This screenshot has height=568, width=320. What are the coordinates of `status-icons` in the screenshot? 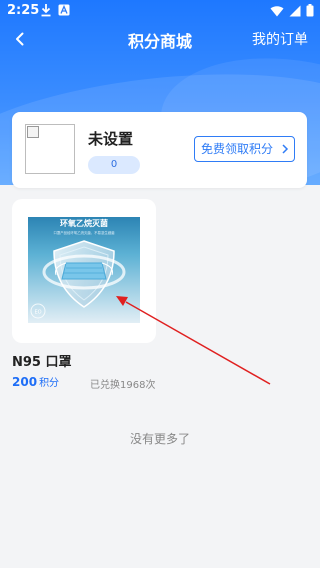 It's located at (292, 10).